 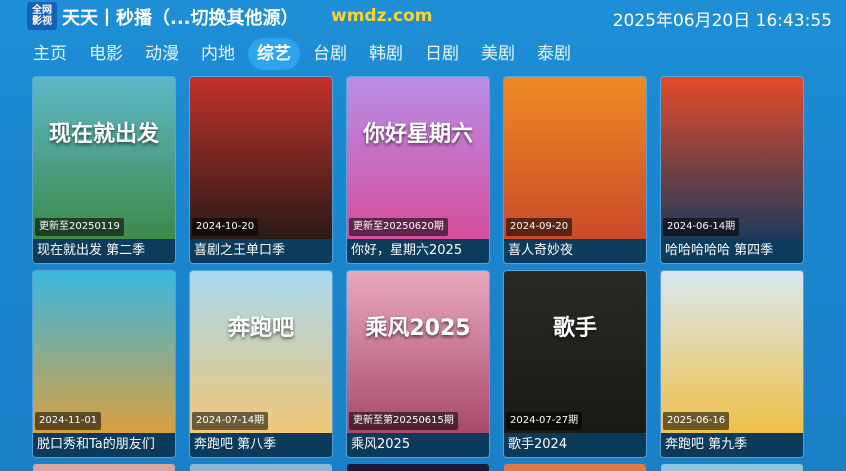 What do you see at coordinates (418, 445) in the screenshot?
I see `show-title: 乘风2025` at bounding box center [418, 445].